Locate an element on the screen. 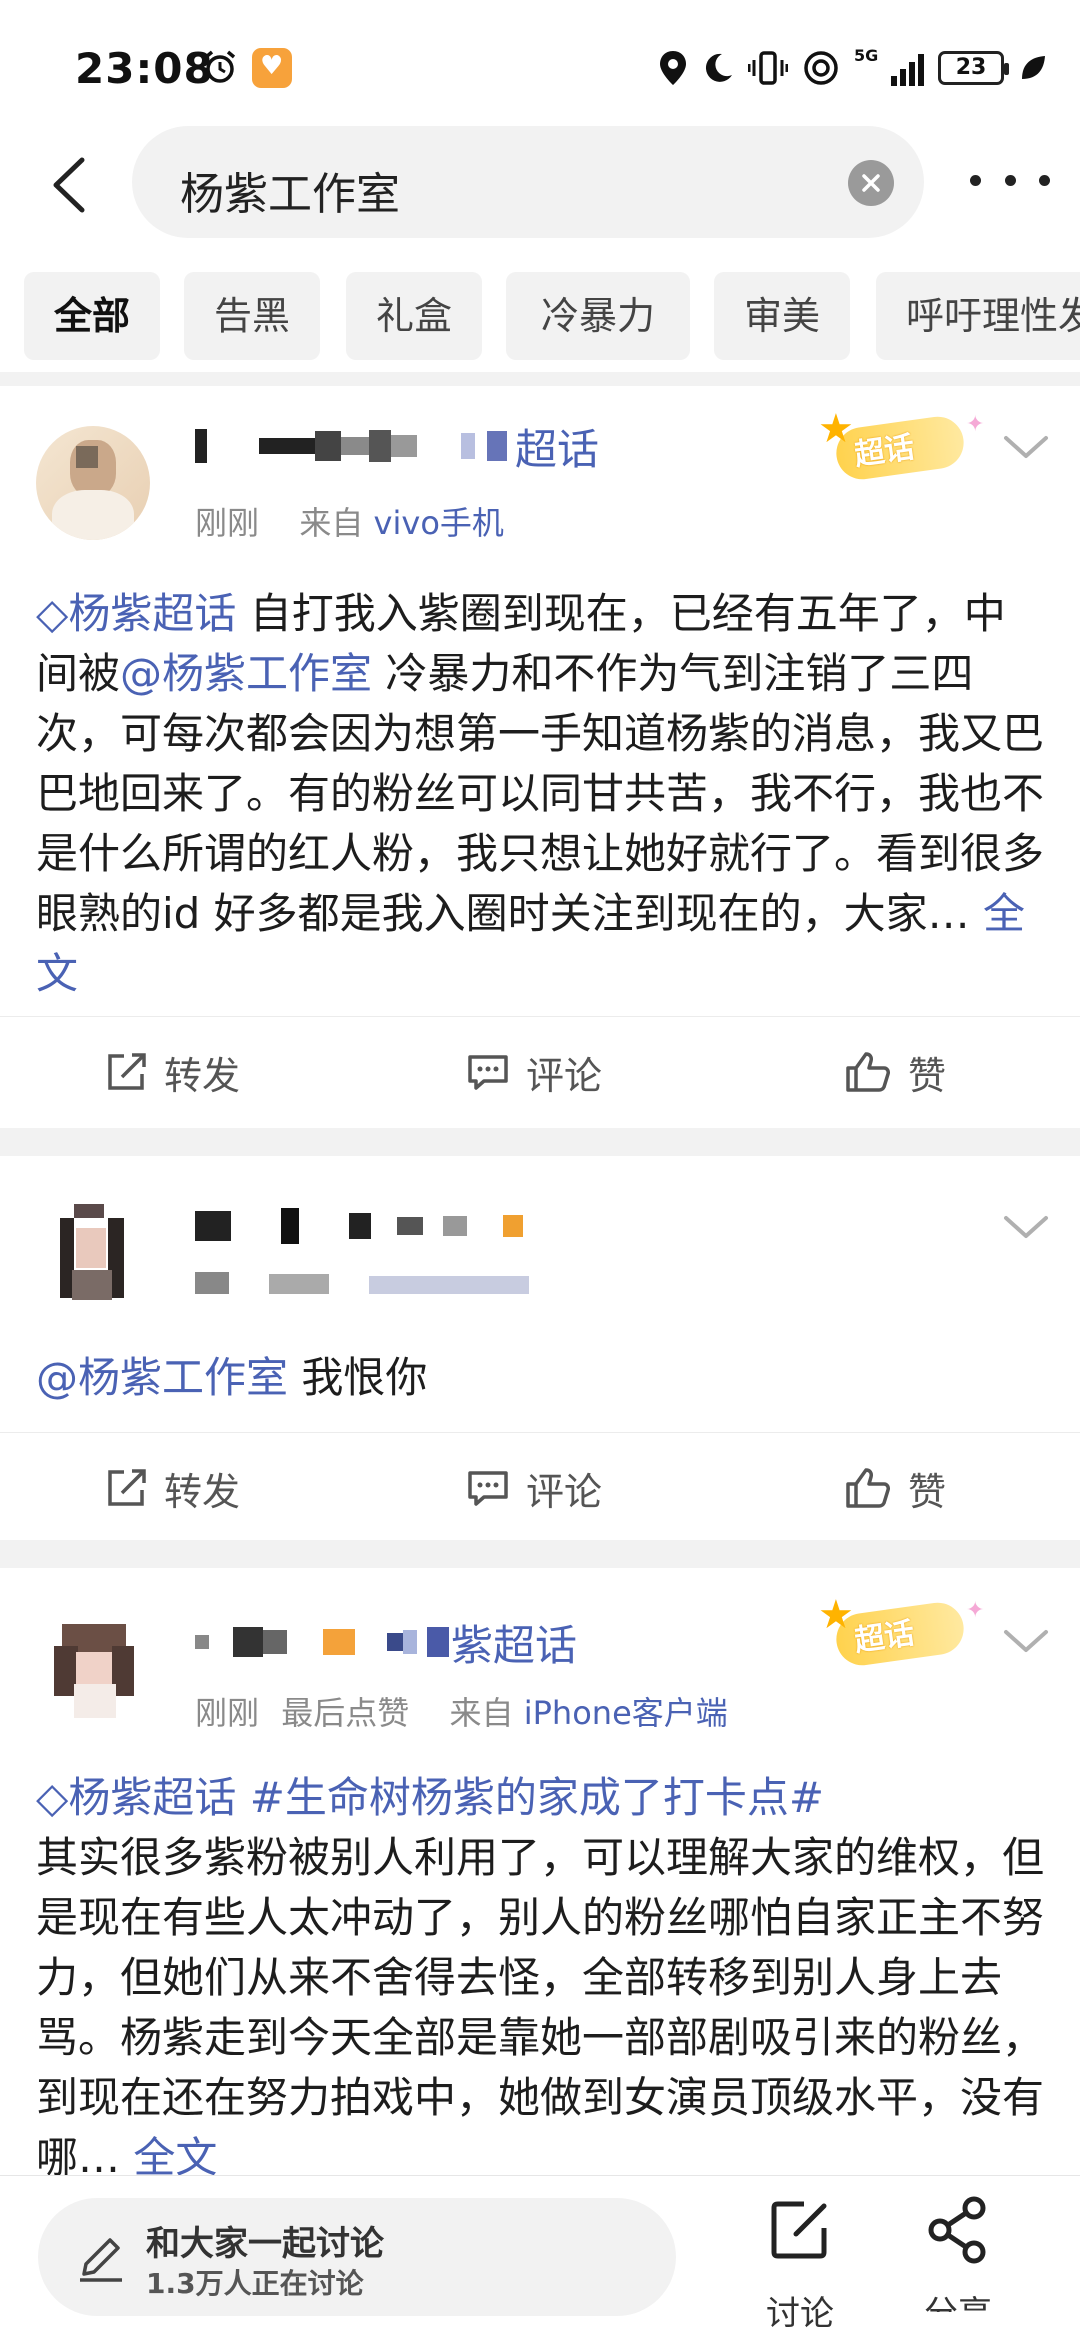 The width and height of the screenshot is (1080, 2337). tab-report-black: 告黑 is located at coordinates (252, 316).